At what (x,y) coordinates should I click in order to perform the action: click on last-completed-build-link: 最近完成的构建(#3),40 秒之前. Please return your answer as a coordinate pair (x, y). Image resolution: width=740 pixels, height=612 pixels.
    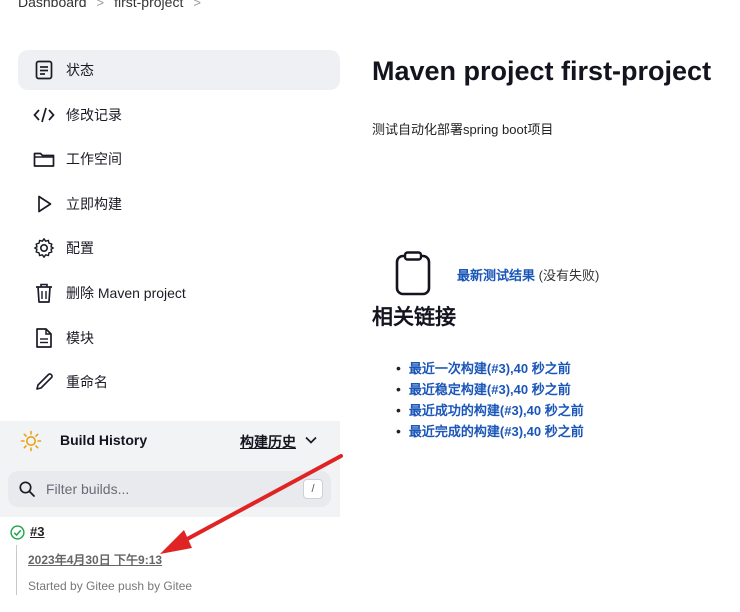
    Looking at the image, I should click on (496, 430).